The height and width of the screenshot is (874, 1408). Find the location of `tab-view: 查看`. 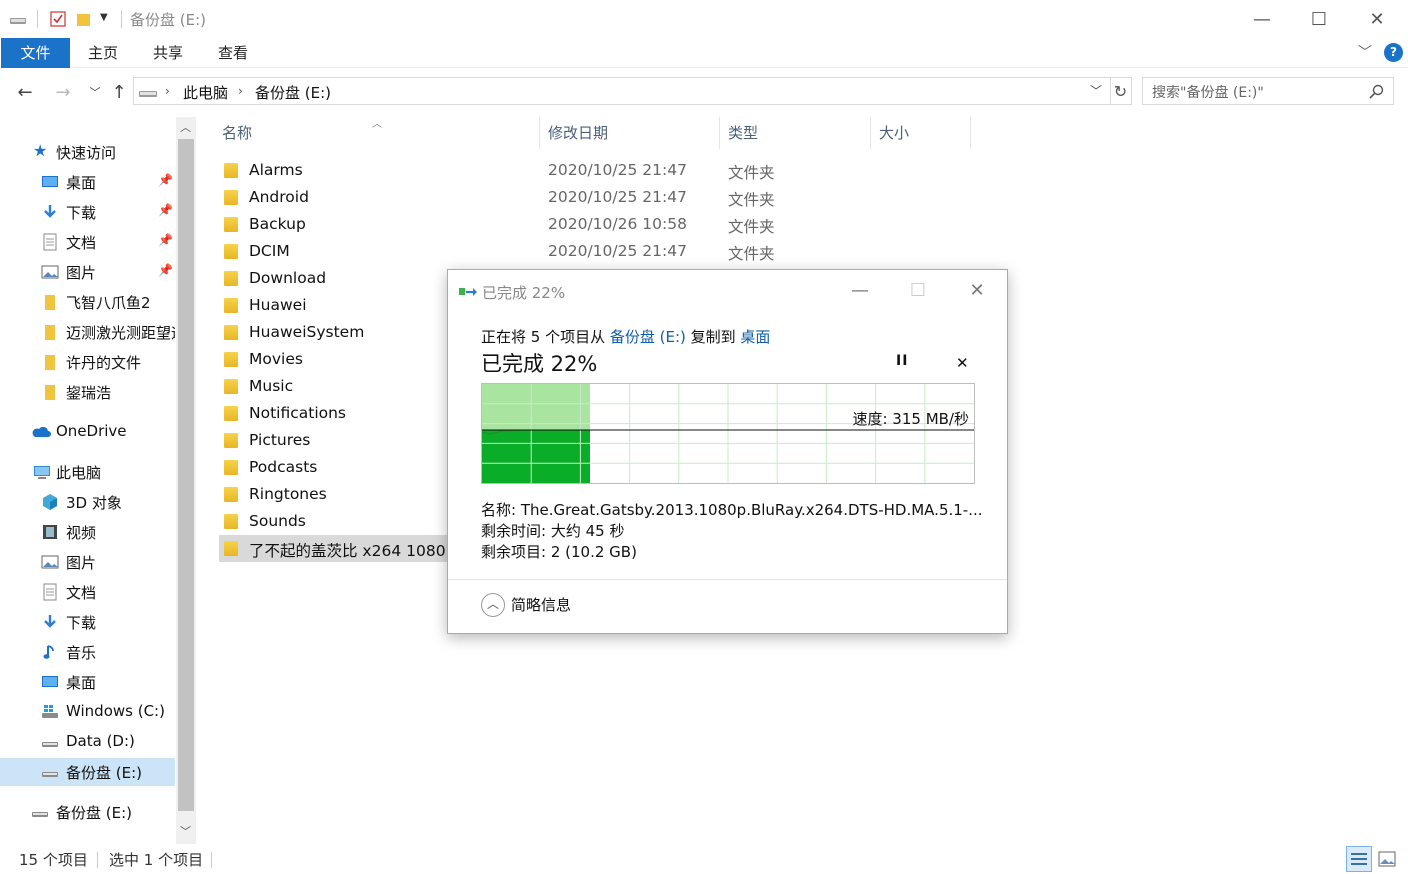

tab-view: 查看 is located at coordinates (233, 53).